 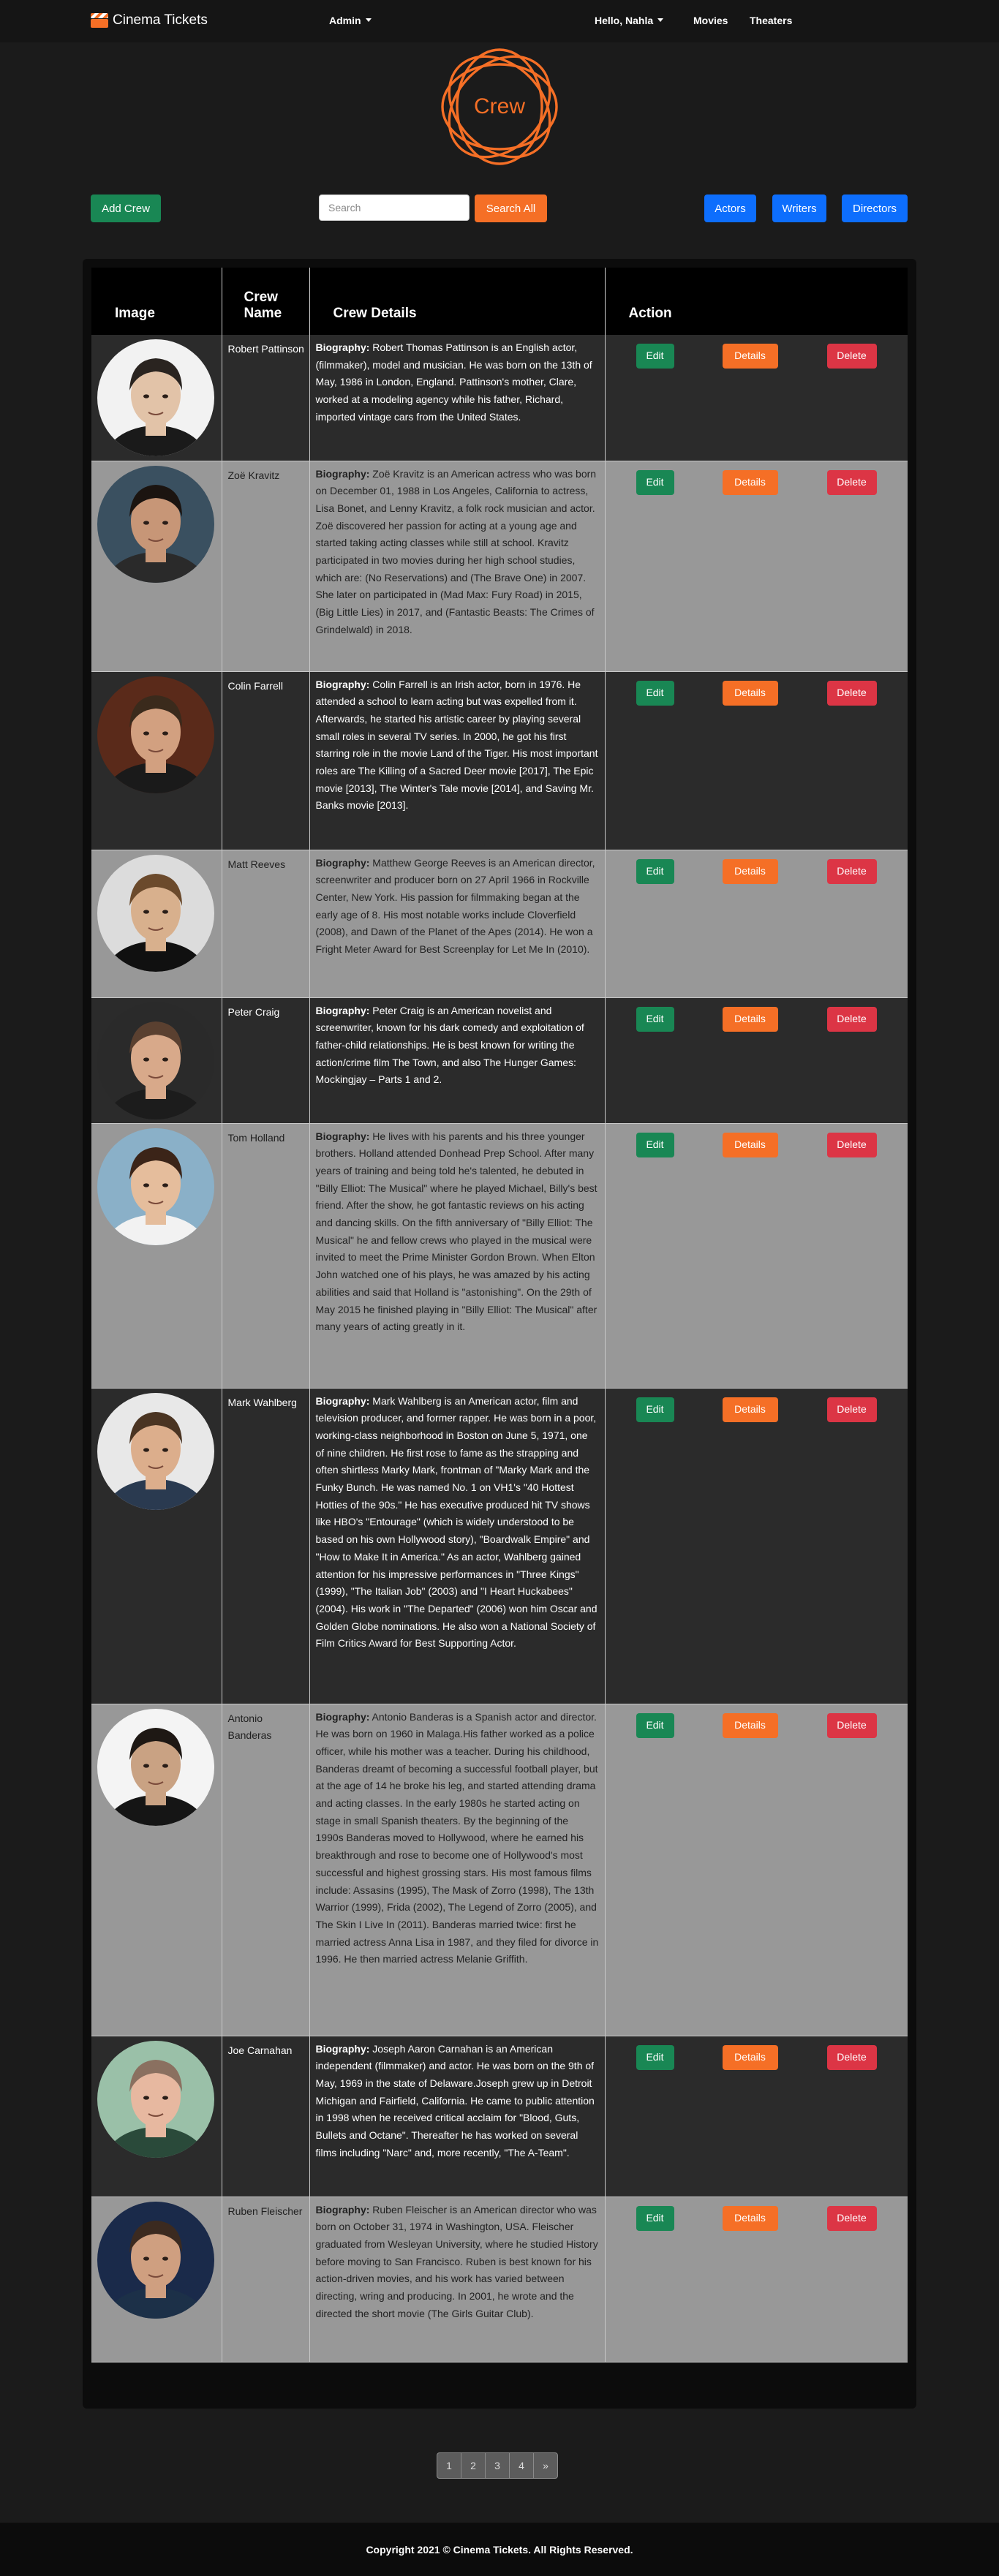 What do you see at coordinates (710, 20) in the screenshot?
I see `nav-movies: Movies` at bounding box center [710, 20].